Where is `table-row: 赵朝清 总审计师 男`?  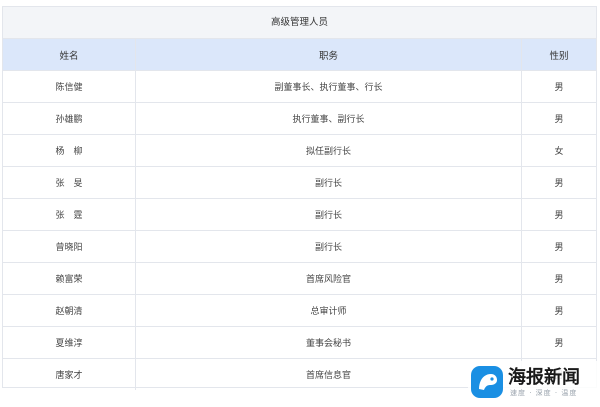 table-row: 赵朝清 总审计师 男 is located at coordinates (299, 310).